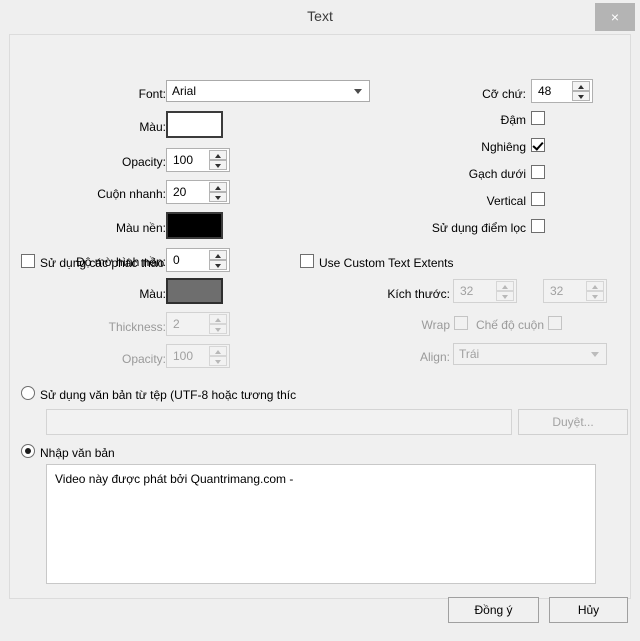 Image resolution: width=640 pixels, height=641 pixels. What do you see at coordinates (28, 261) in the screenshot?
I see `use-outline-checkbox` at bounding box center [28, 261].